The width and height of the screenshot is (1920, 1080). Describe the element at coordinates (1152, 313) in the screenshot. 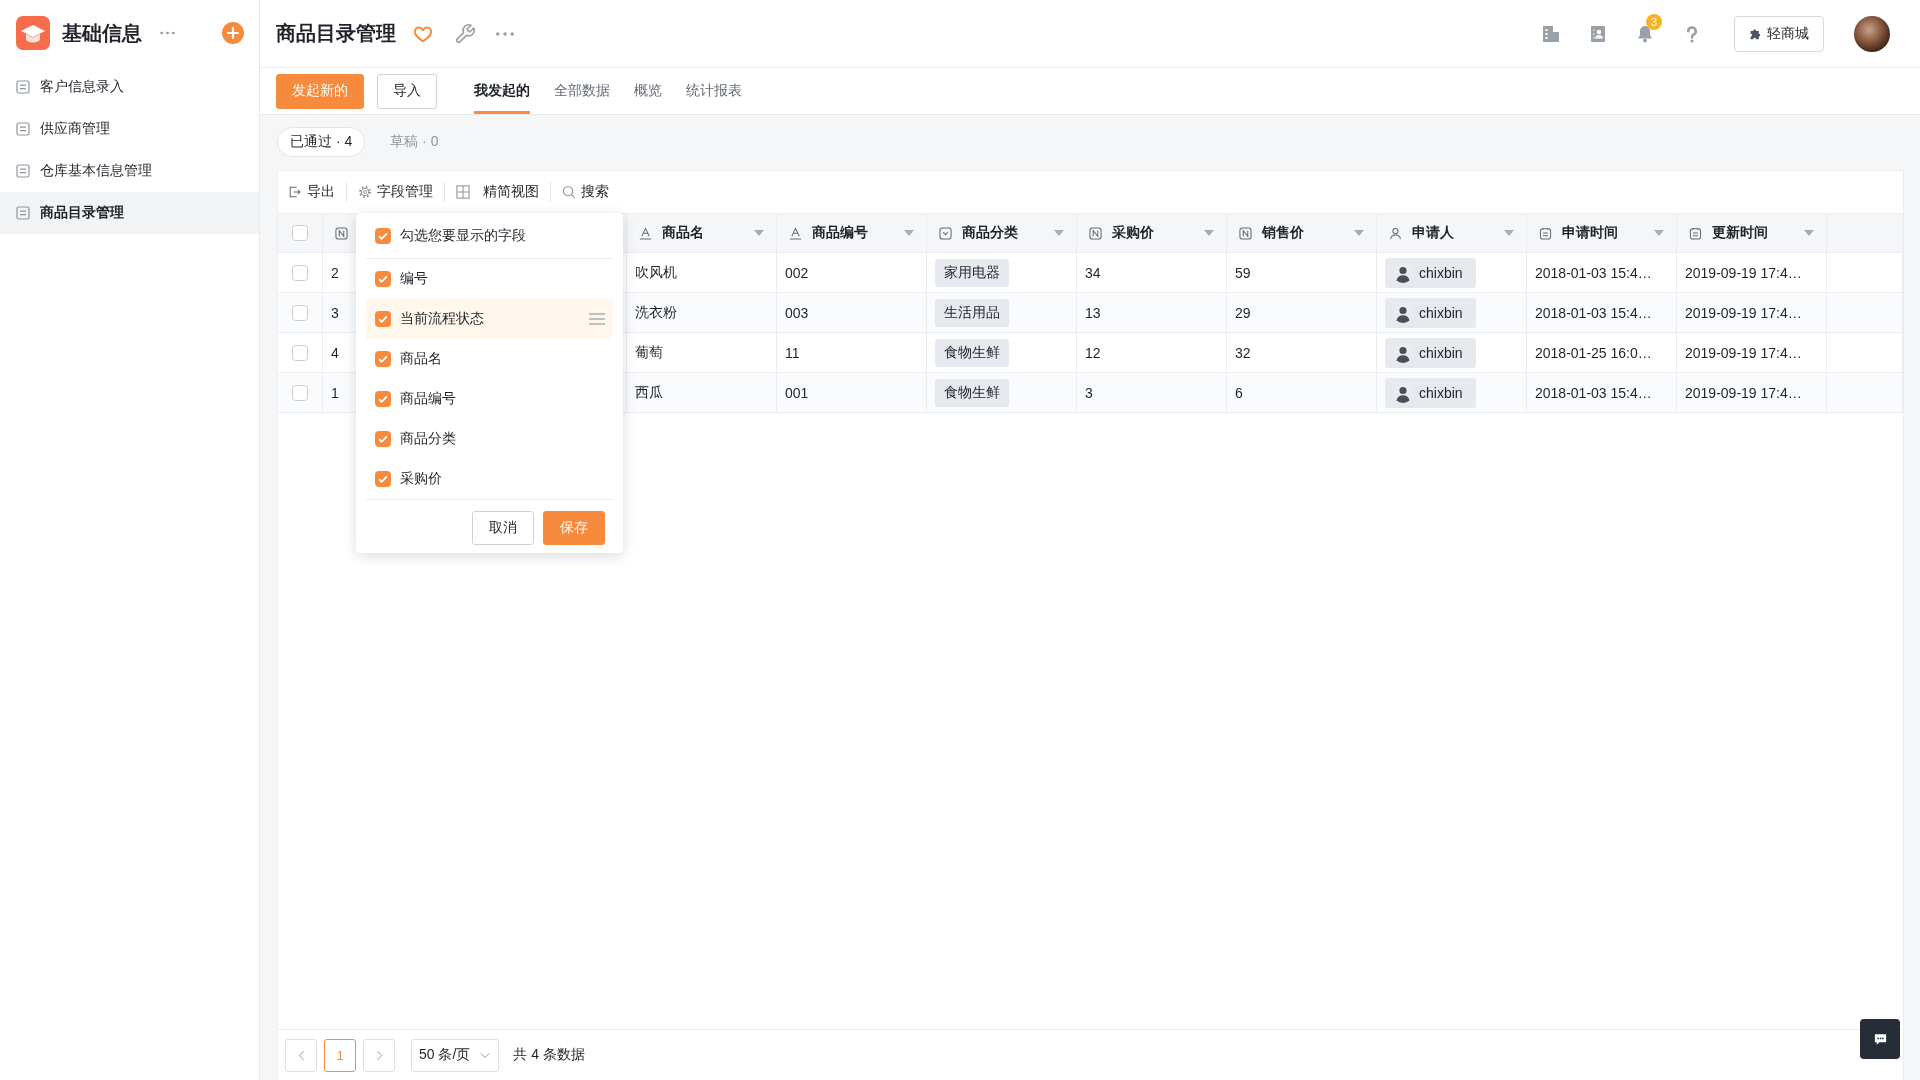

I see `table-cell: 13` at that location.